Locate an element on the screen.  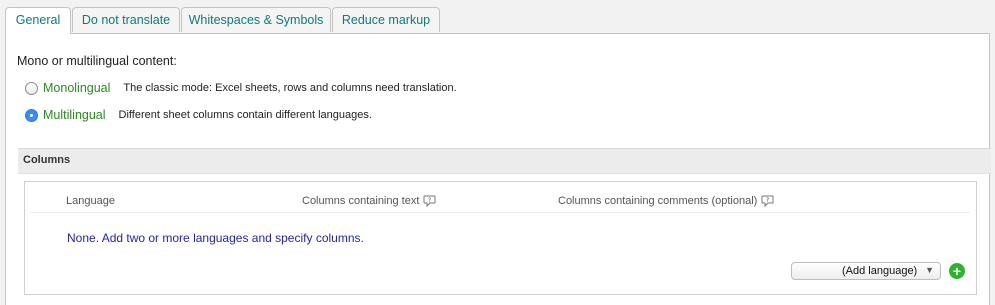
add-language-select: (Add language) ▼ is located at coordinates (866, 271).